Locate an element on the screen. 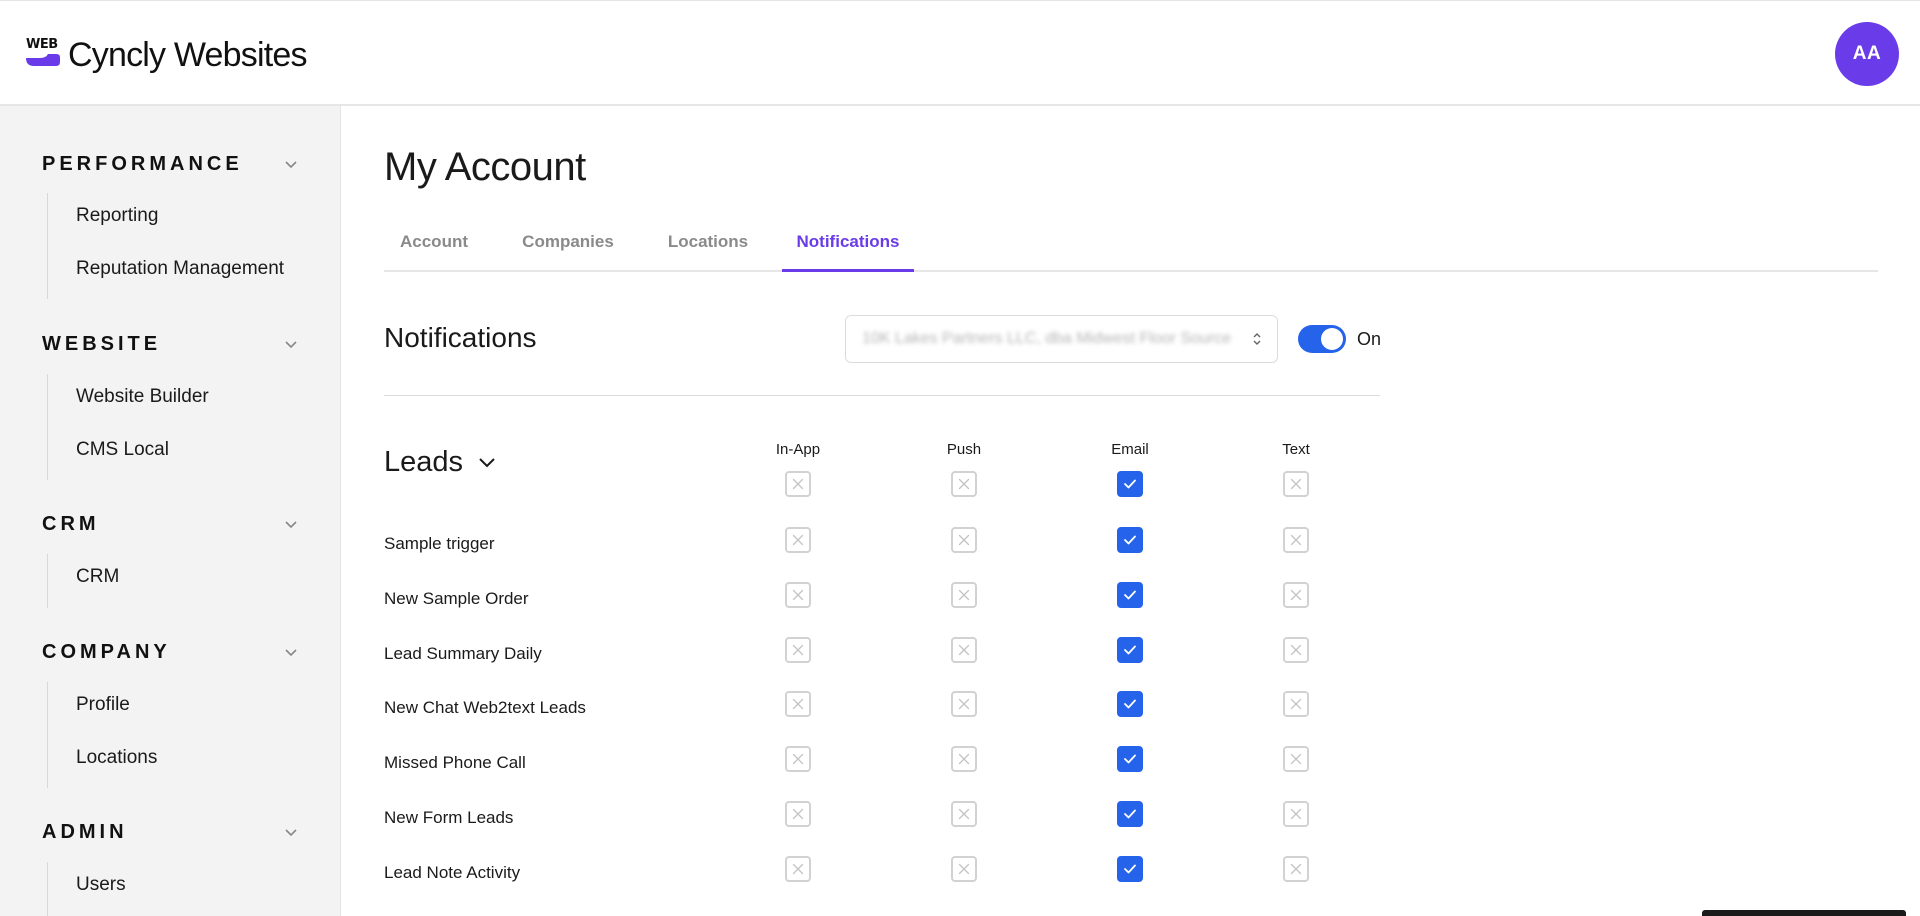 This screenshot has width=1920, height=916. sidebar-item-profile: Profile is located at coordinates (103, 705).